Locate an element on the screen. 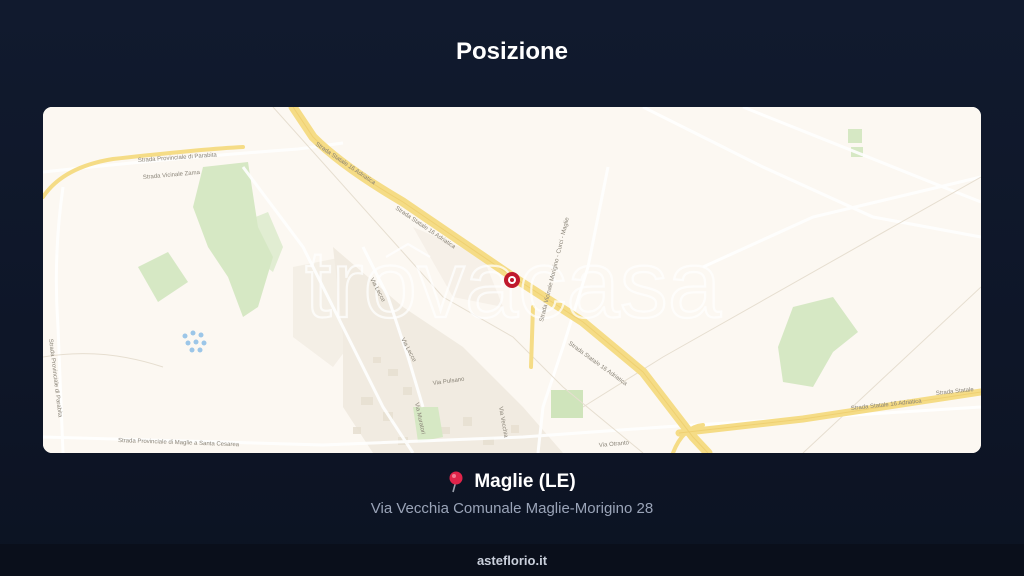 This screenshot has width=1024, height=576. footer: asteflorio.it is located at coordinates (512, 560).